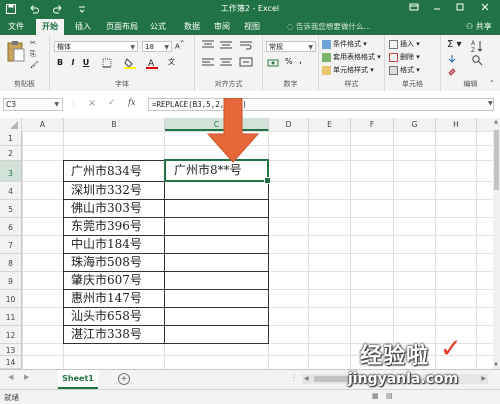  What do you see at coordinates (452, 72) in the screenshot?
I see `clear-icon` at bounding box center [452, 72].